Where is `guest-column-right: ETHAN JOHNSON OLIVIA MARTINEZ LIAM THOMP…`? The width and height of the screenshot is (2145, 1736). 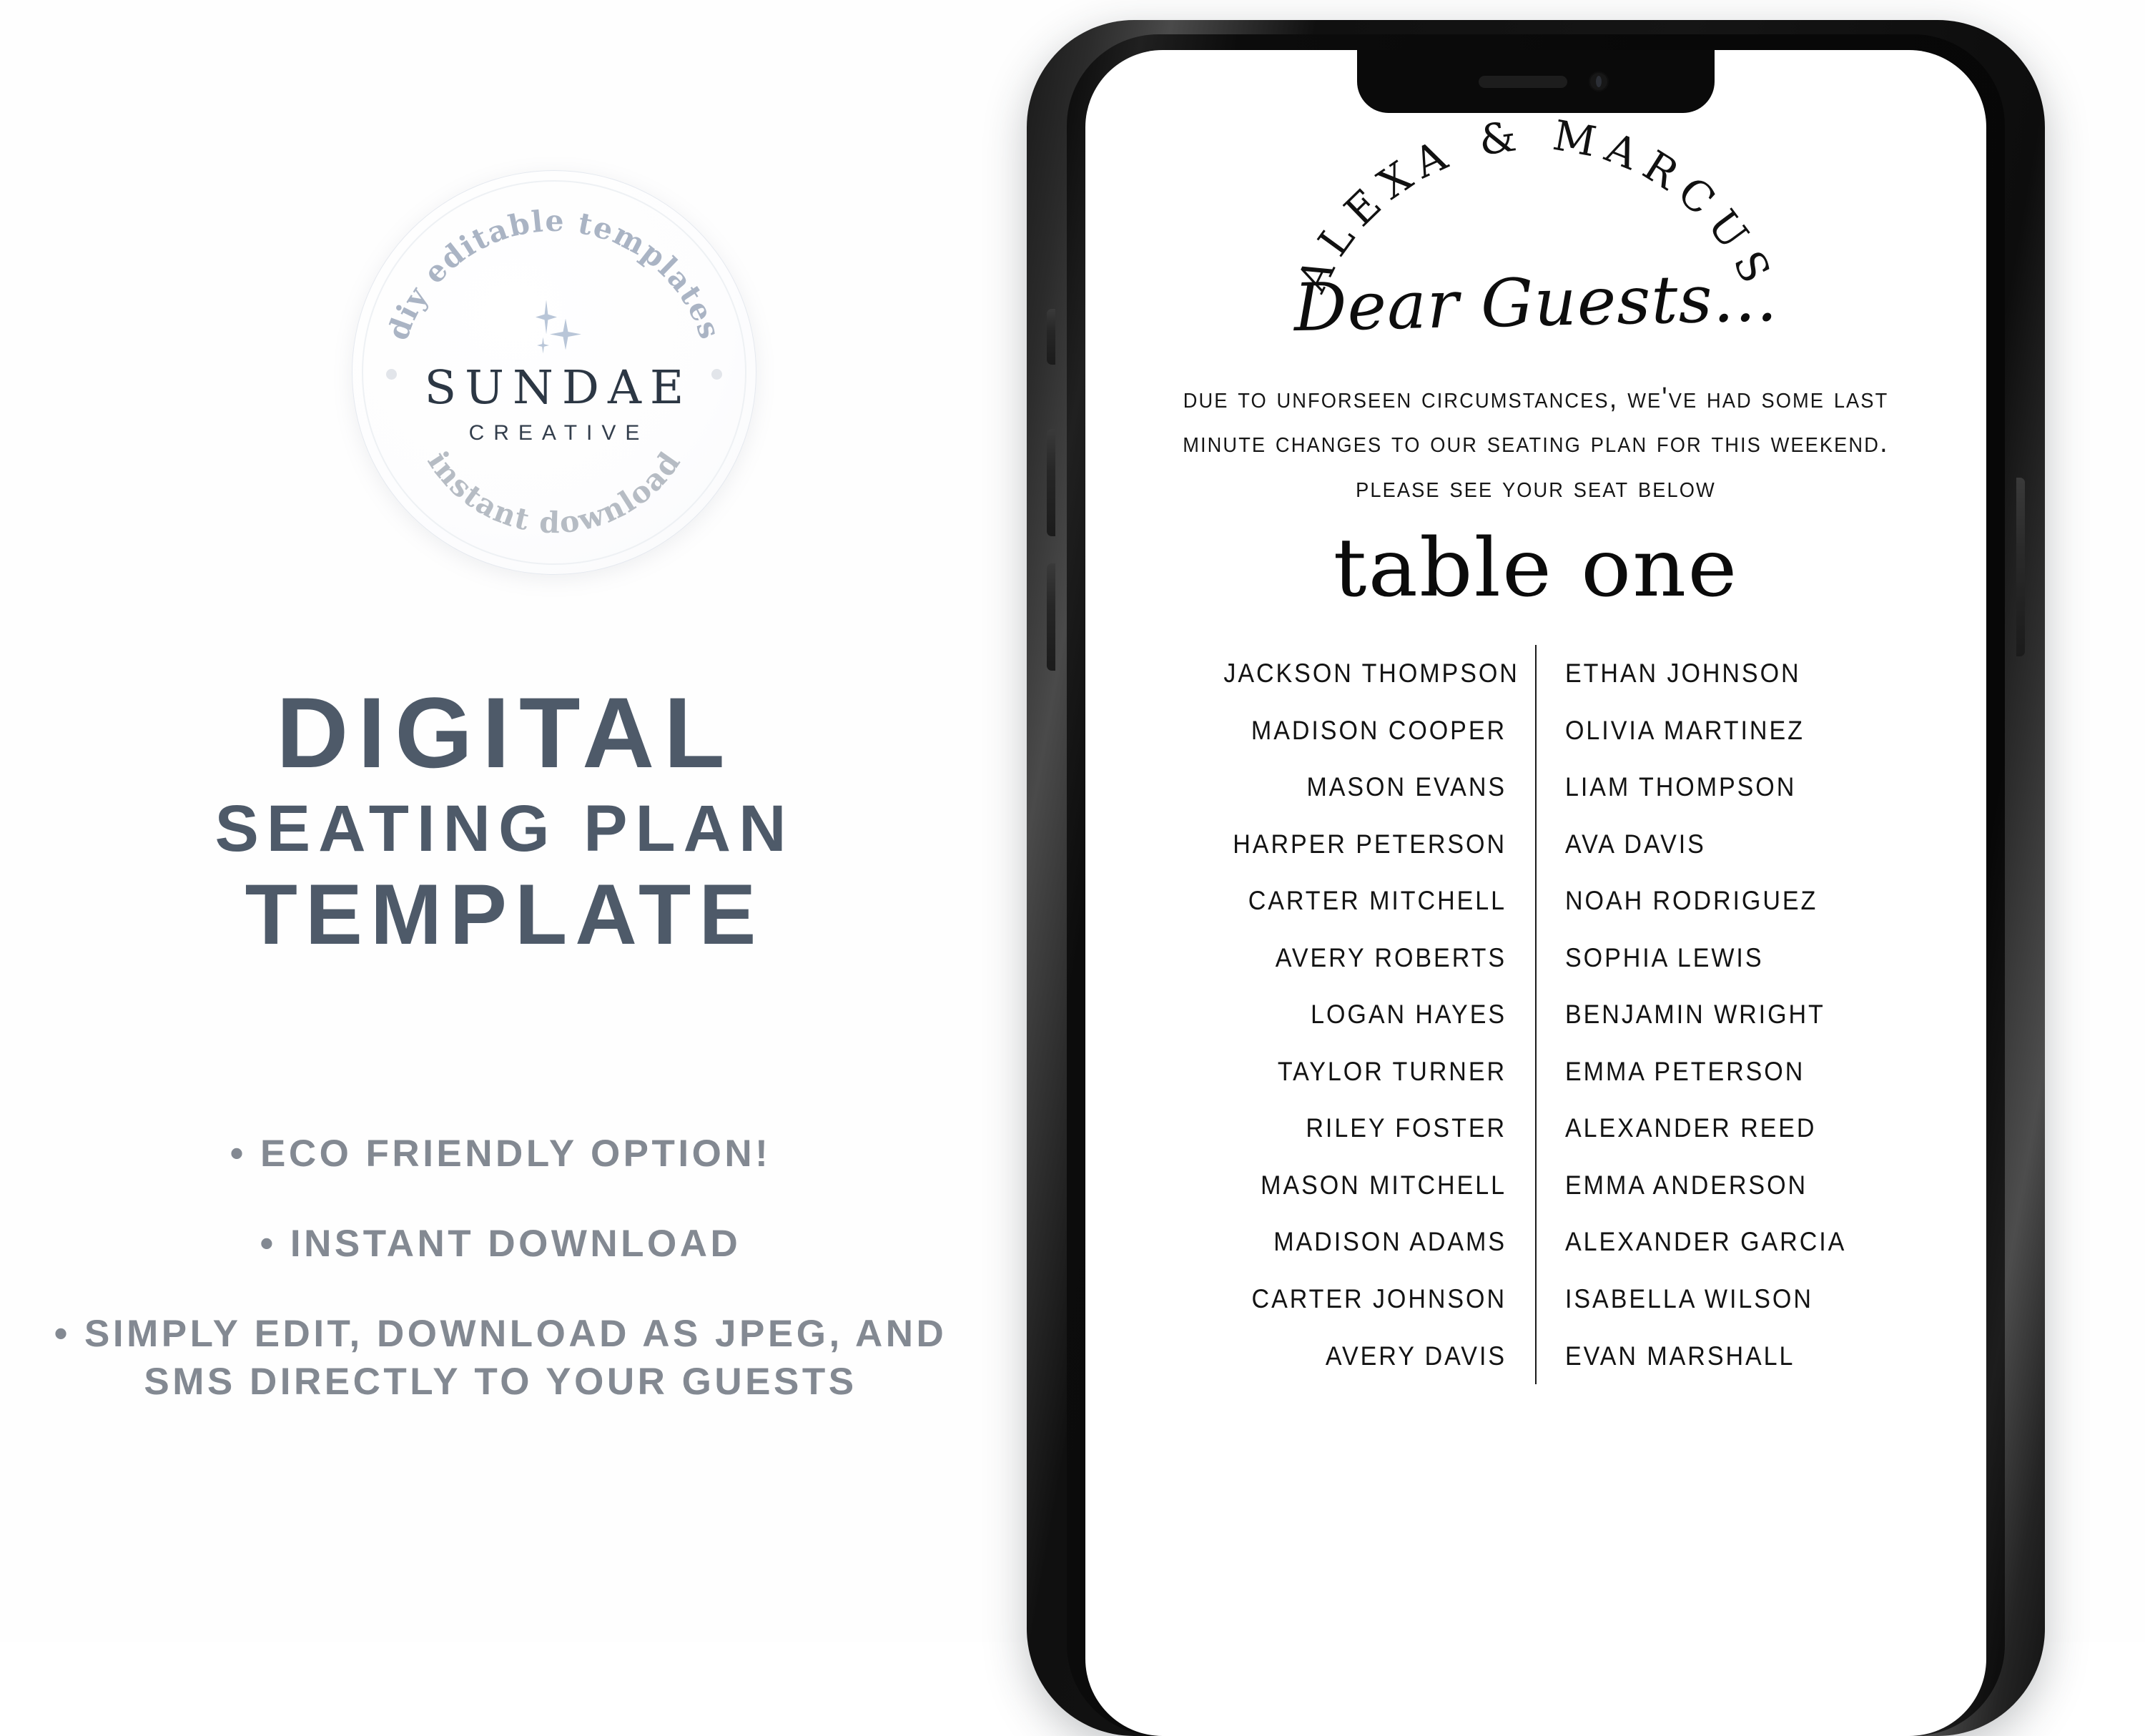
guest-column-right: ETHAN JOHNSON OLIVIA MARTINEZ LIAM THOMP… is located at coordinates (1705, 1014).